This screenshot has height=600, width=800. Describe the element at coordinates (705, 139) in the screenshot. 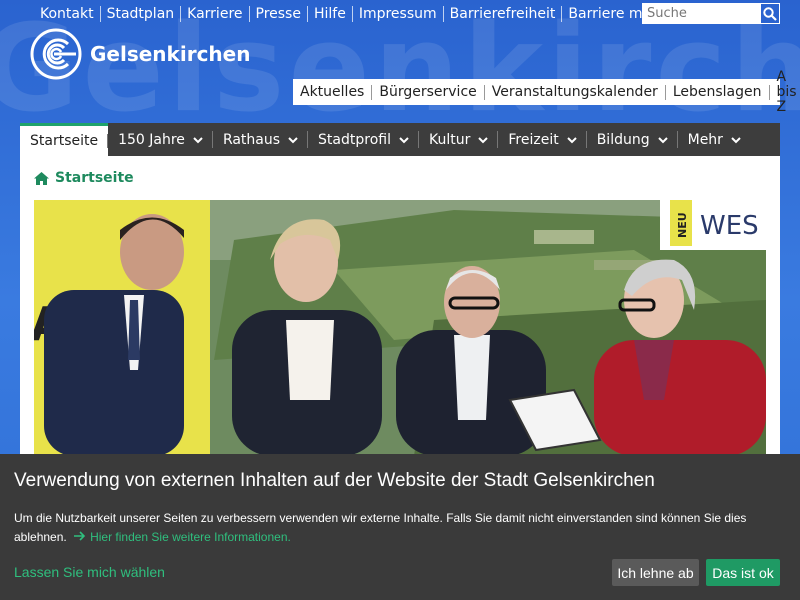

I see `main-nav-label: Mehr` at that location.